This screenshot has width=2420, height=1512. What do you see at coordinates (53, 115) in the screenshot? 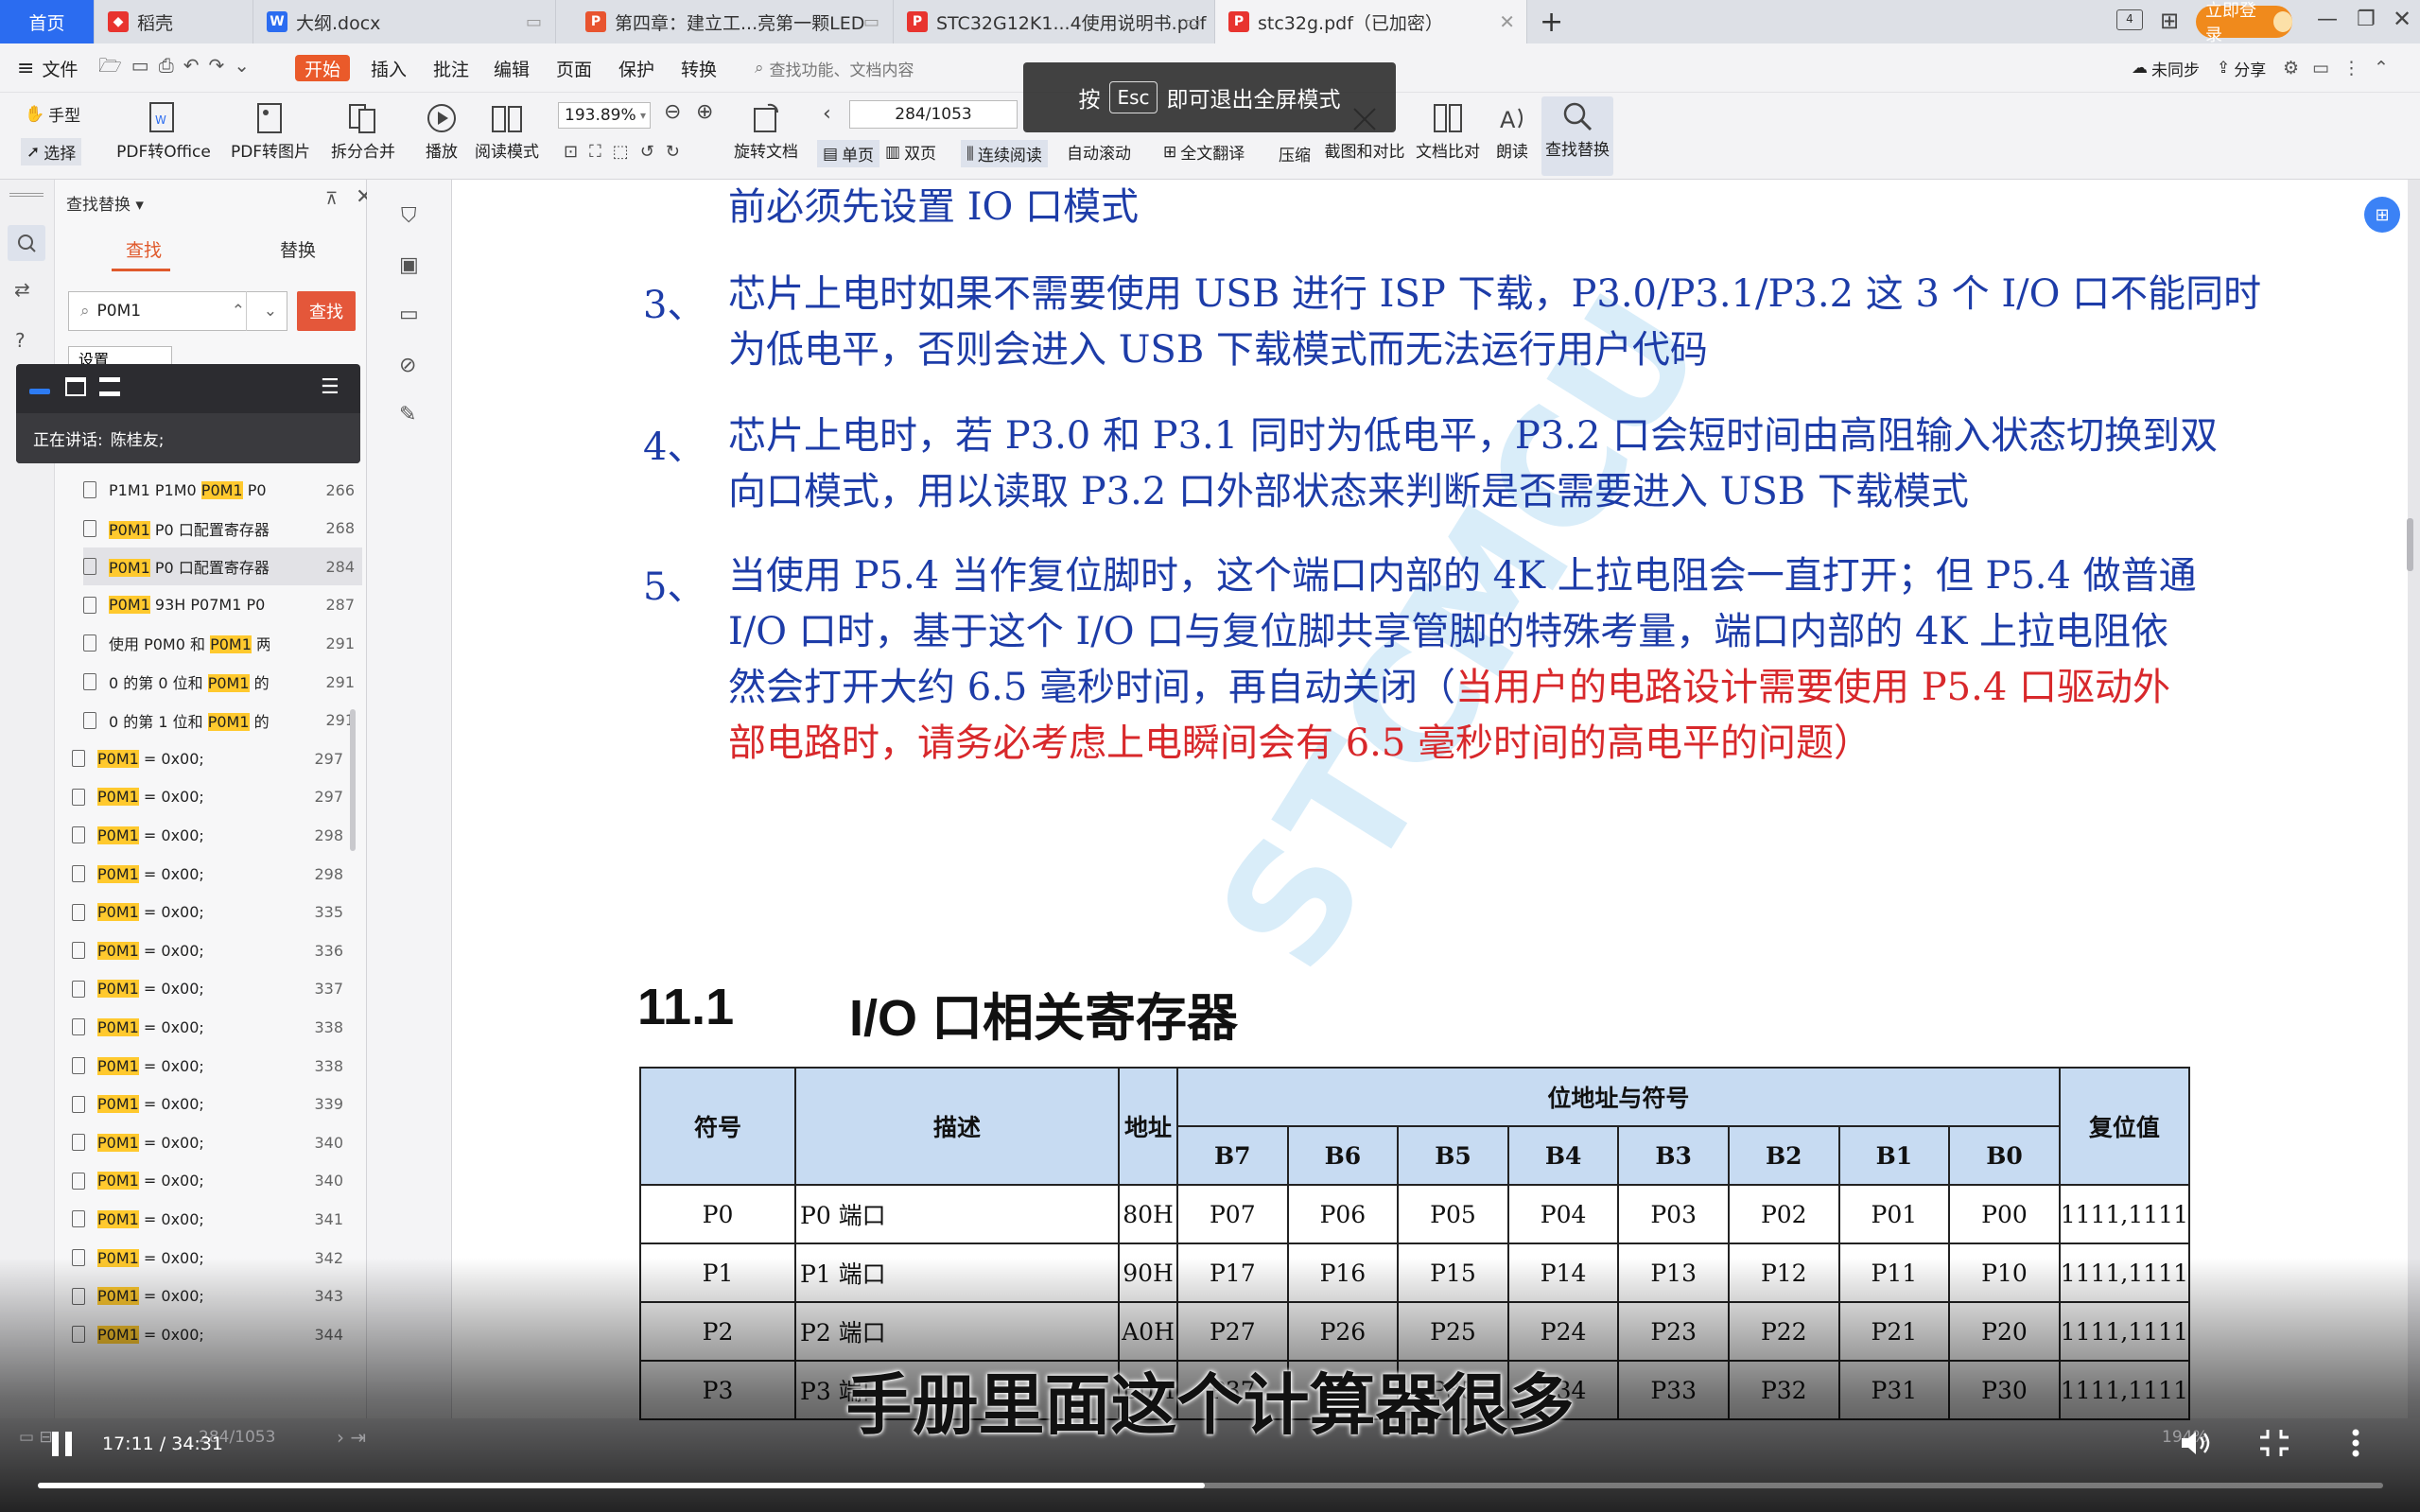
I see `hand-tool: ✋ 手型` at bounding box center [53, 115].